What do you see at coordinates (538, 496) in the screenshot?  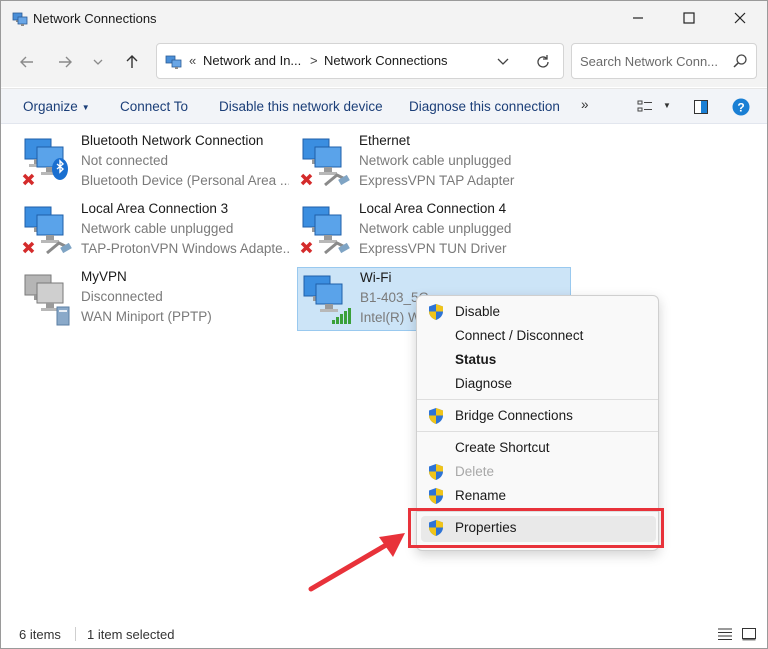 I see `menu-item-rename: Rename` at bounding box center [538, 496].